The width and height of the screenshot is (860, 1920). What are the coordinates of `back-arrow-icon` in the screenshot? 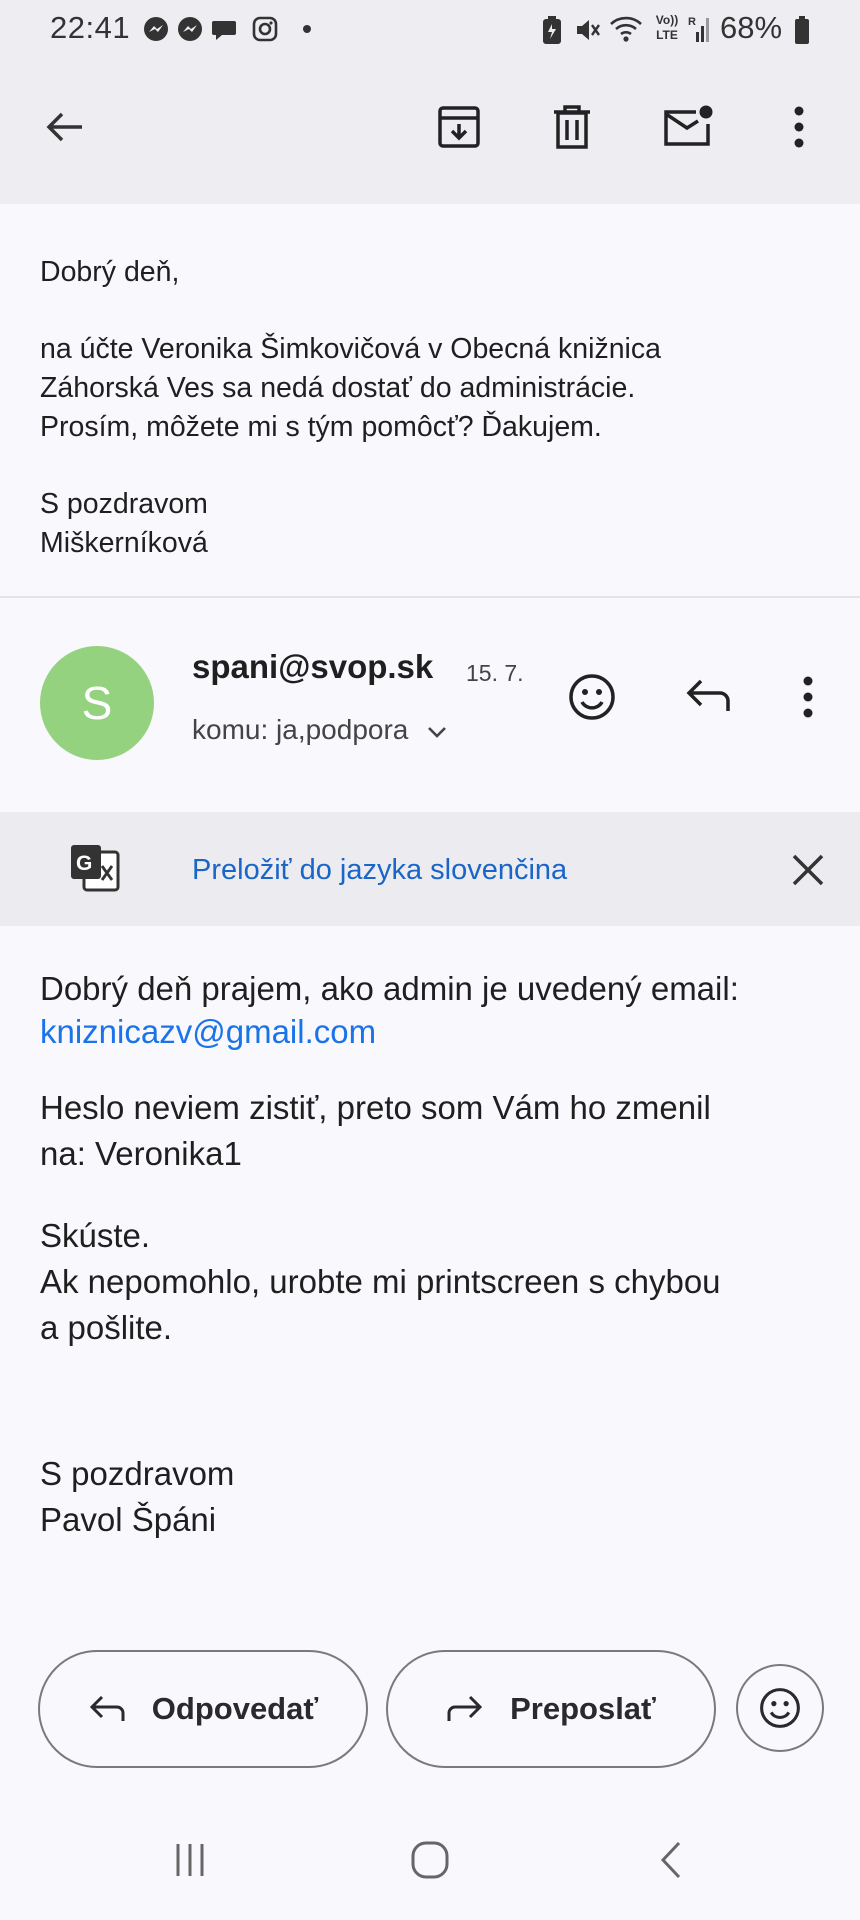 It's located at (64, 127).